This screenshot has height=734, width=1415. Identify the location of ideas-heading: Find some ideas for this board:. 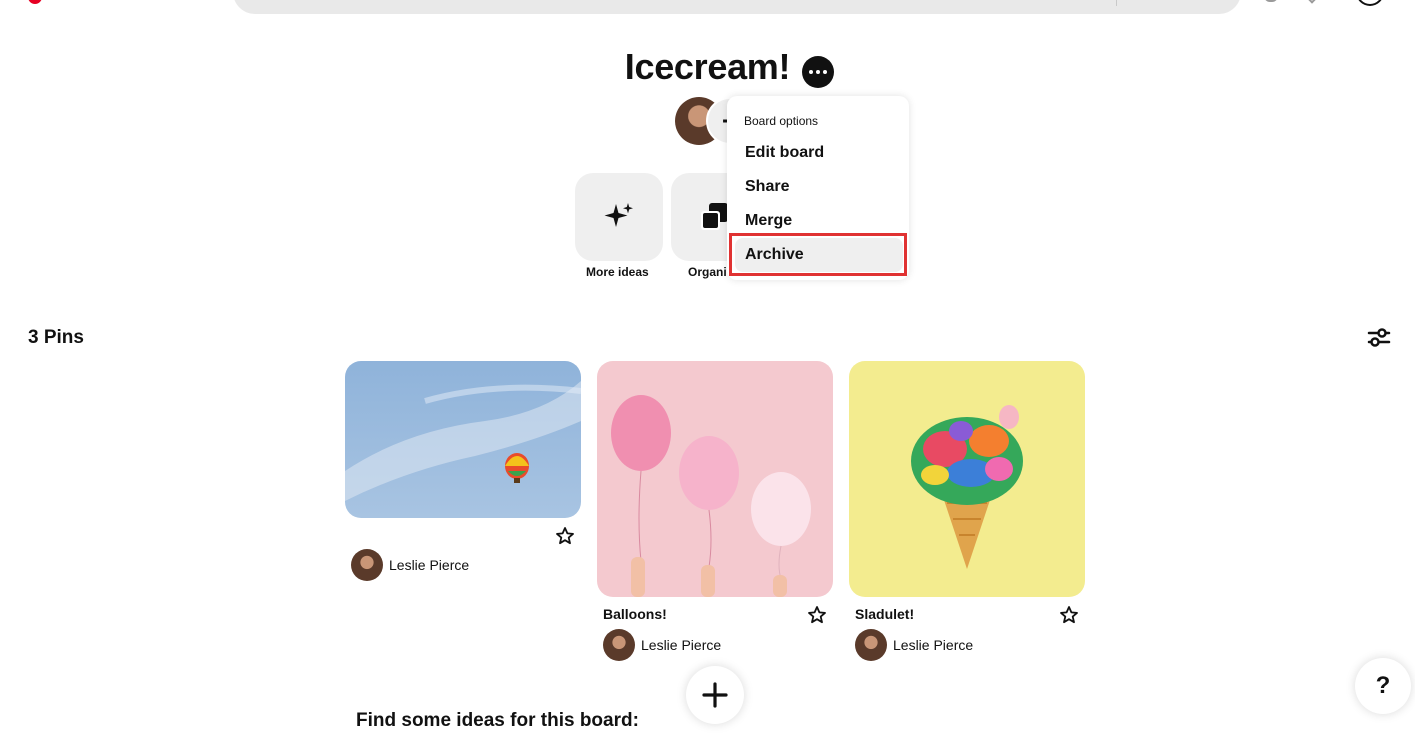
(497, 720).